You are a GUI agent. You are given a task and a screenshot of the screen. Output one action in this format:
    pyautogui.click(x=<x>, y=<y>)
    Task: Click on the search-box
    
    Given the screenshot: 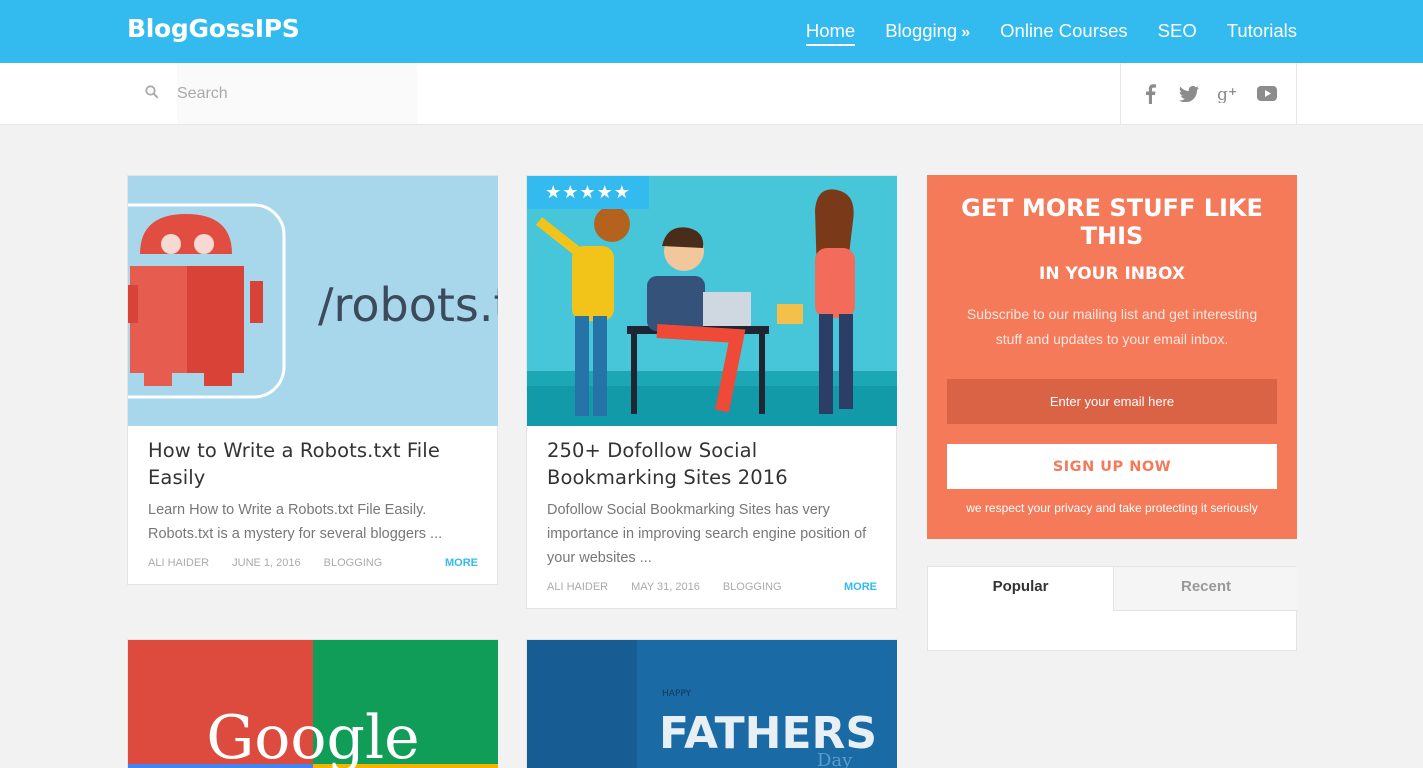 What is the action you would take?
    pyautogui.click(x=272, y=93)
    